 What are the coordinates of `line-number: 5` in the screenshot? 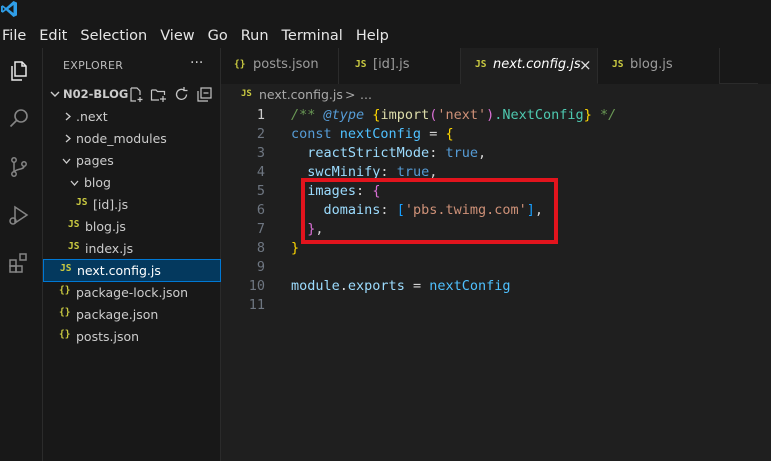 It's located at (260, 191).